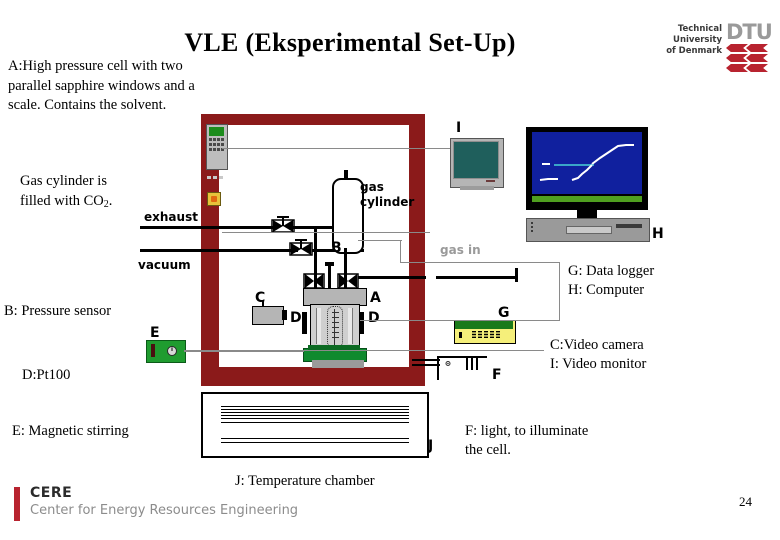 This screenshot has width=780, height=540. What do you see at coordinates (611, 271) in the screenshot?
I see `note-data-logger: G: Data logger` at bounding box center [611, 271].